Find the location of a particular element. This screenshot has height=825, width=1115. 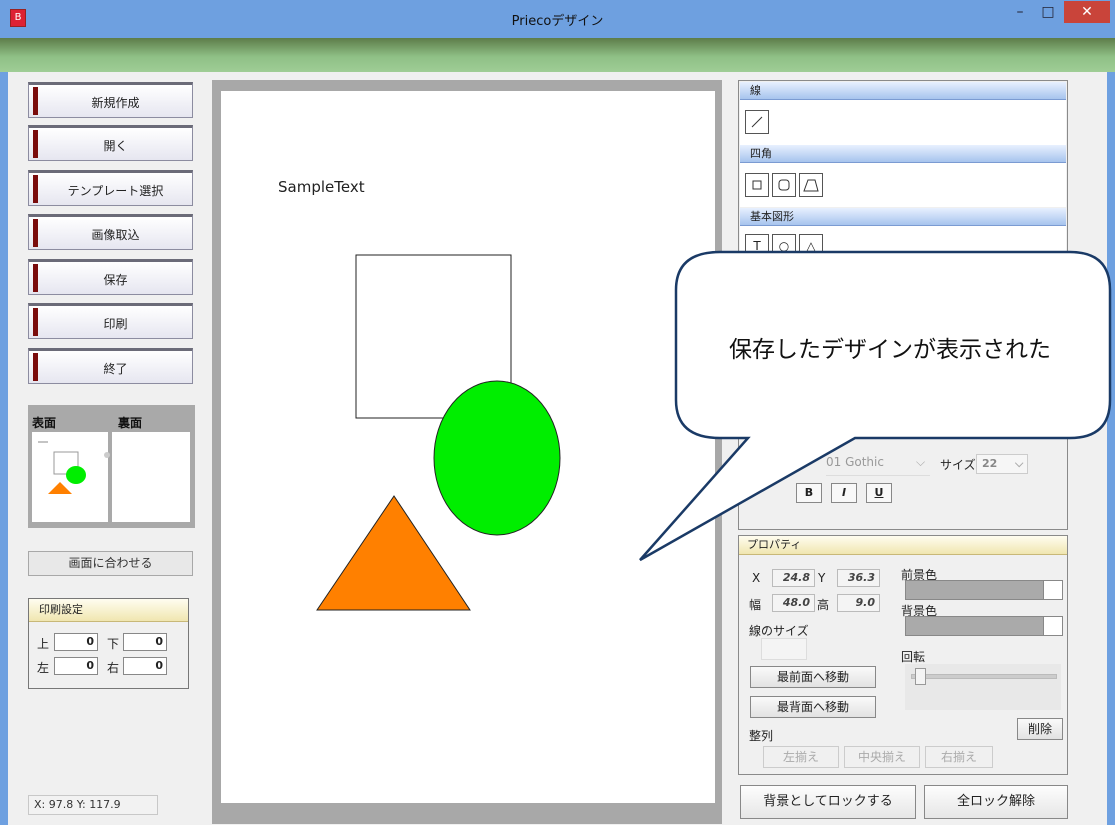

callout-text: 保存したデザインが表示された is located at coordinates (890, 350).